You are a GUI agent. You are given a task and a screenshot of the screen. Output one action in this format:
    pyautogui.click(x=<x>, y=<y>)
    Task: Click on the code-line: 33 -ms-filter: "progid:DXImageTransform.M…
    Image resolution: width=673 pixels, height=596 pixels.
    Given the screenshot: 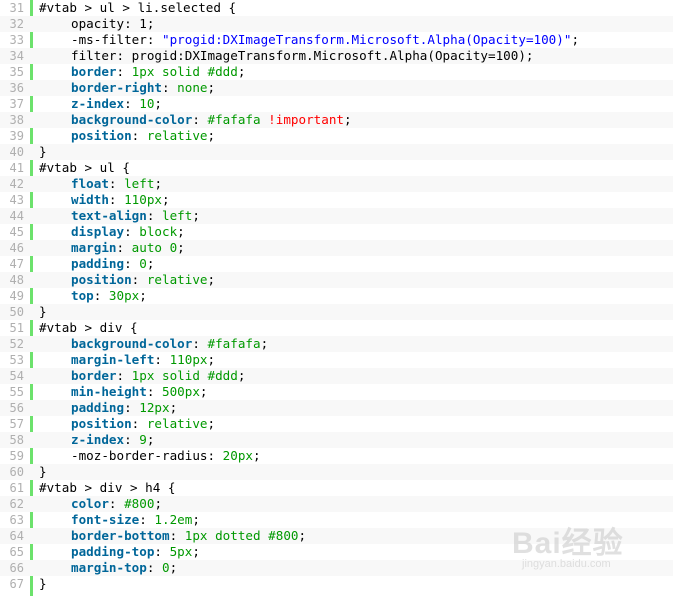 What is the action you would take?
    pyautogui.click(x=336, y=40)
    